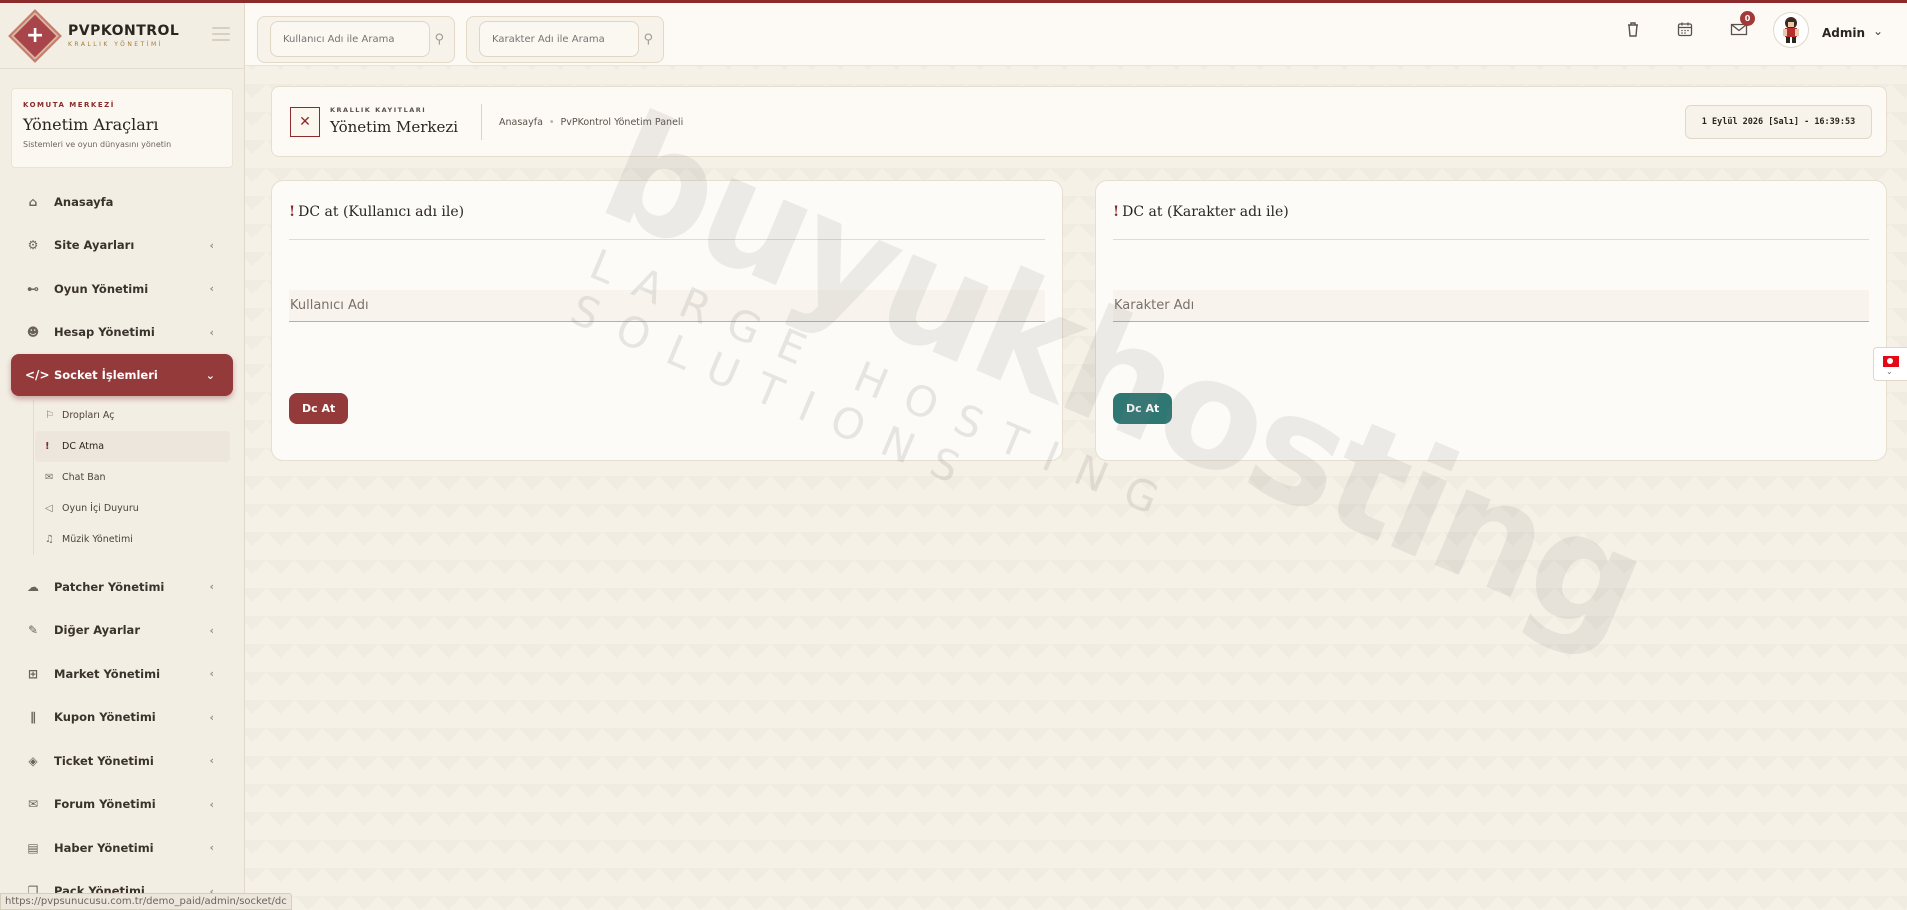 The image size is (1907, 910). I want to click on ticket-icon: ◈, so click(33, 760).